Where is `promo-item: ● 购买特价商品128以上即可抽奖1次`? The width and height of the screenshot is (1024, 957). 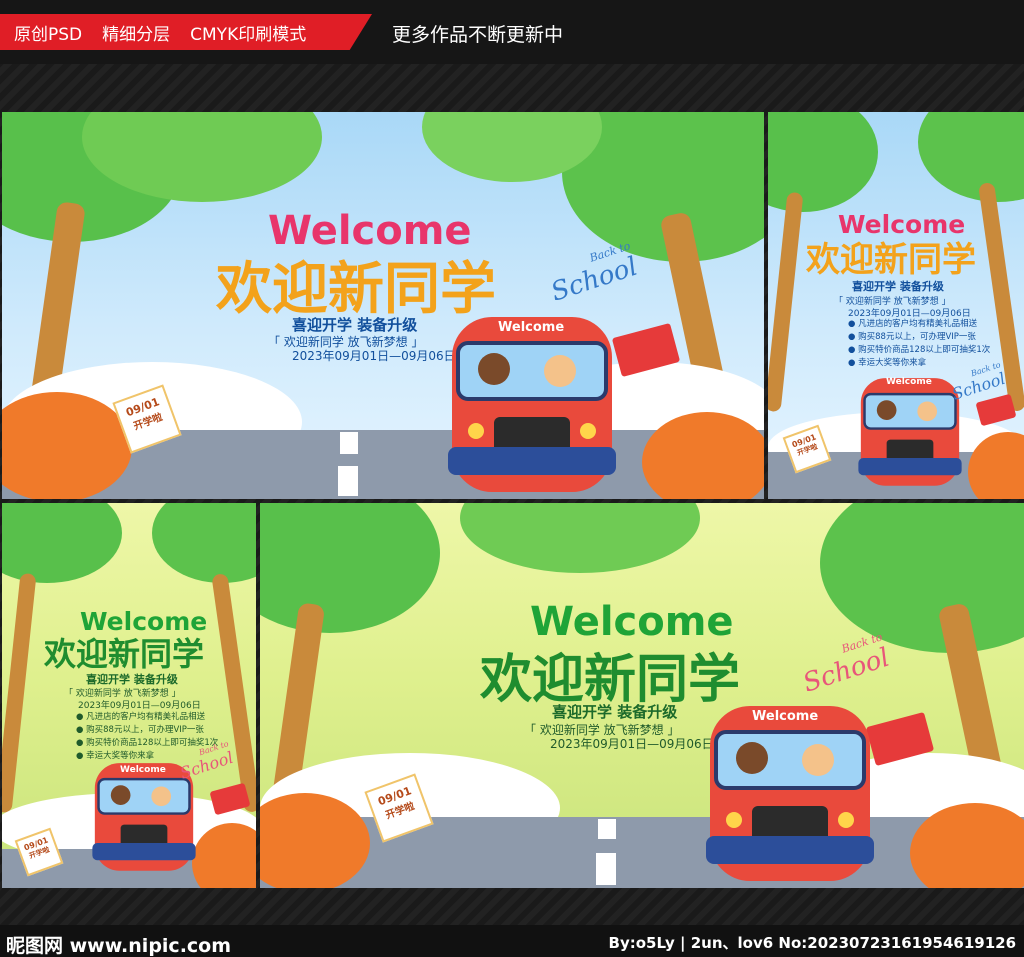 promo-item: ● 购买特价商品128以上即可抽奖1次 is located at coordinates (919, 350).